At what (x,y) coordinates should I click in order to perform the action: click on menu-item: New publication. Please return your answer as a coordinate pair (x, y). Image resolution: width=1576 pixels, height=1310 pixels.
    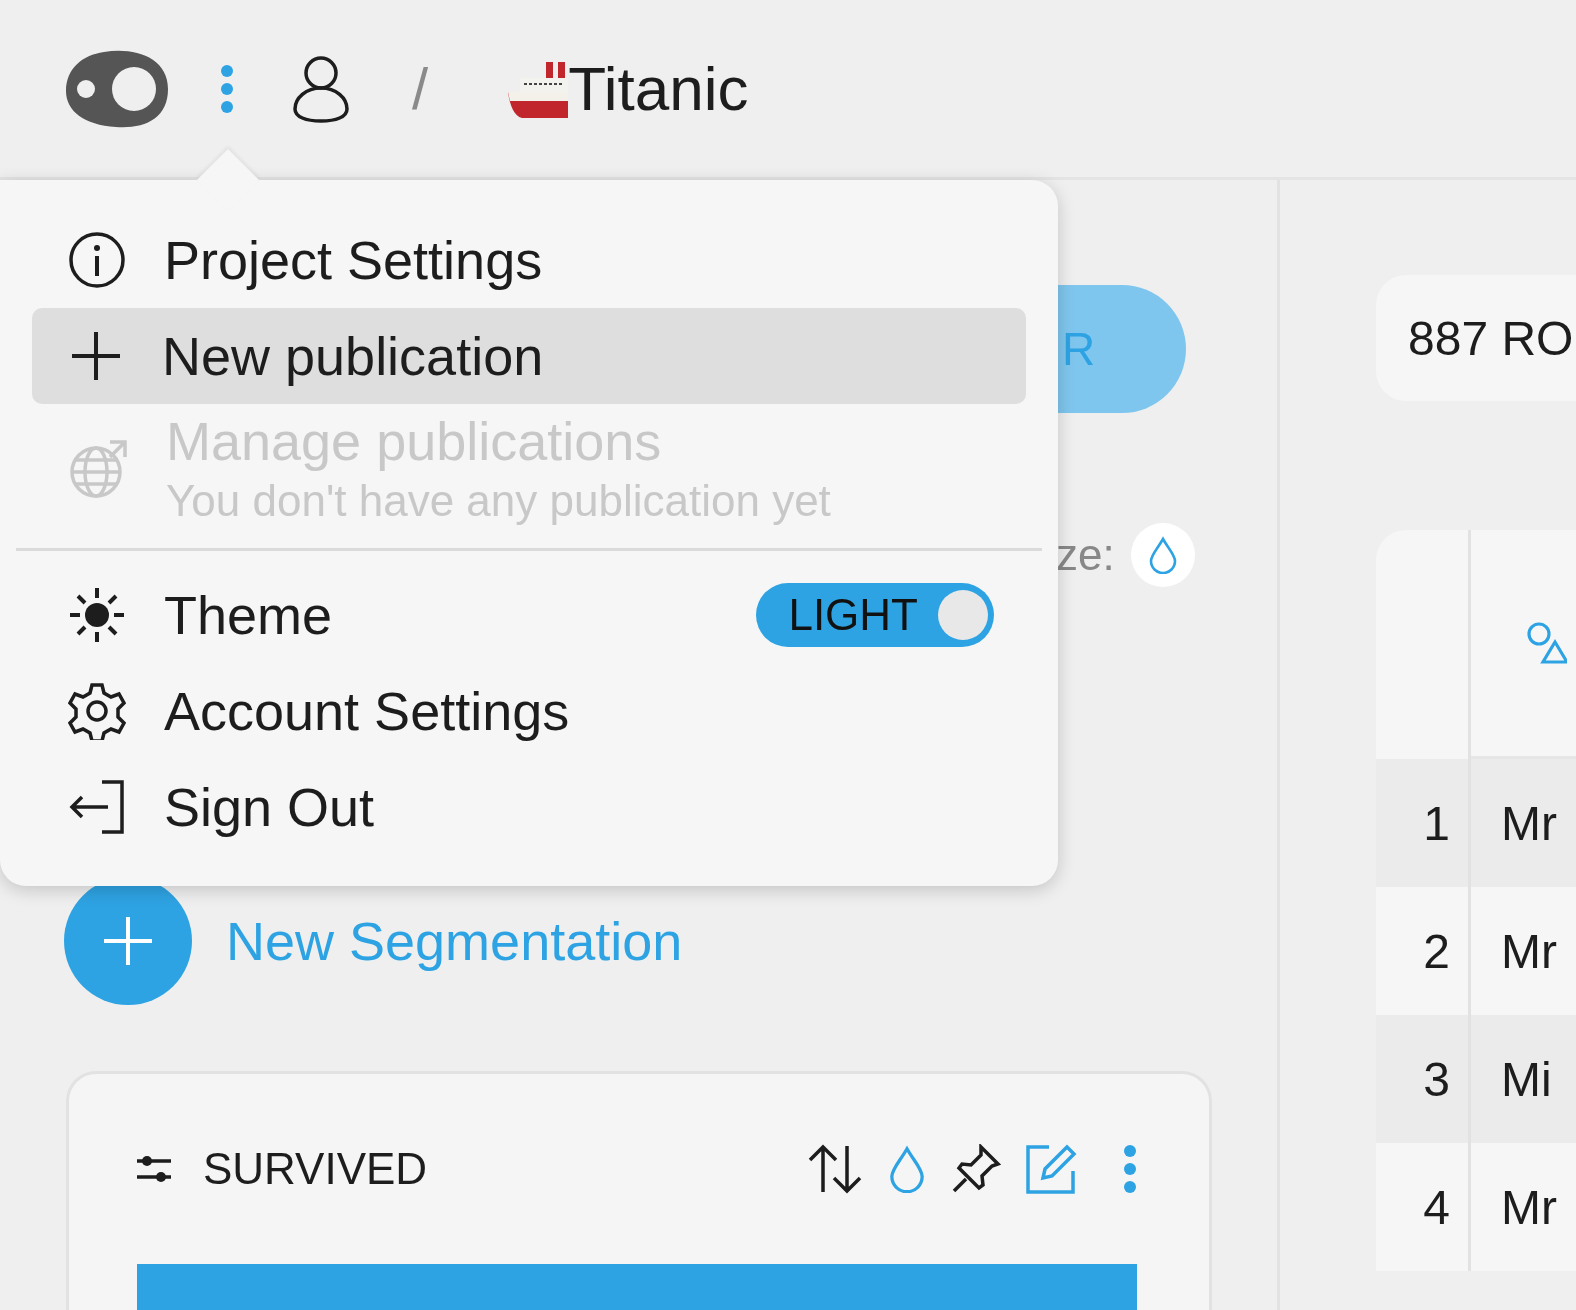
    Looking at the image, I should click on (529, 356).